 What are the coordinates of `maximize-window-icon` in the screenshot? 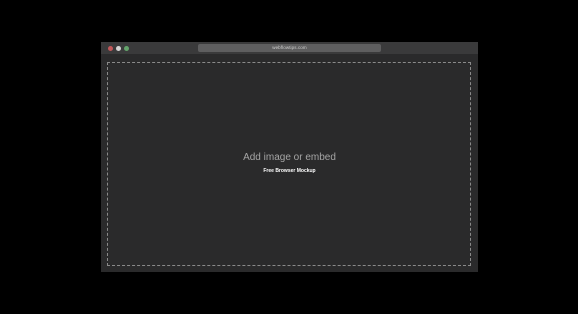 It's located at (126, 48).